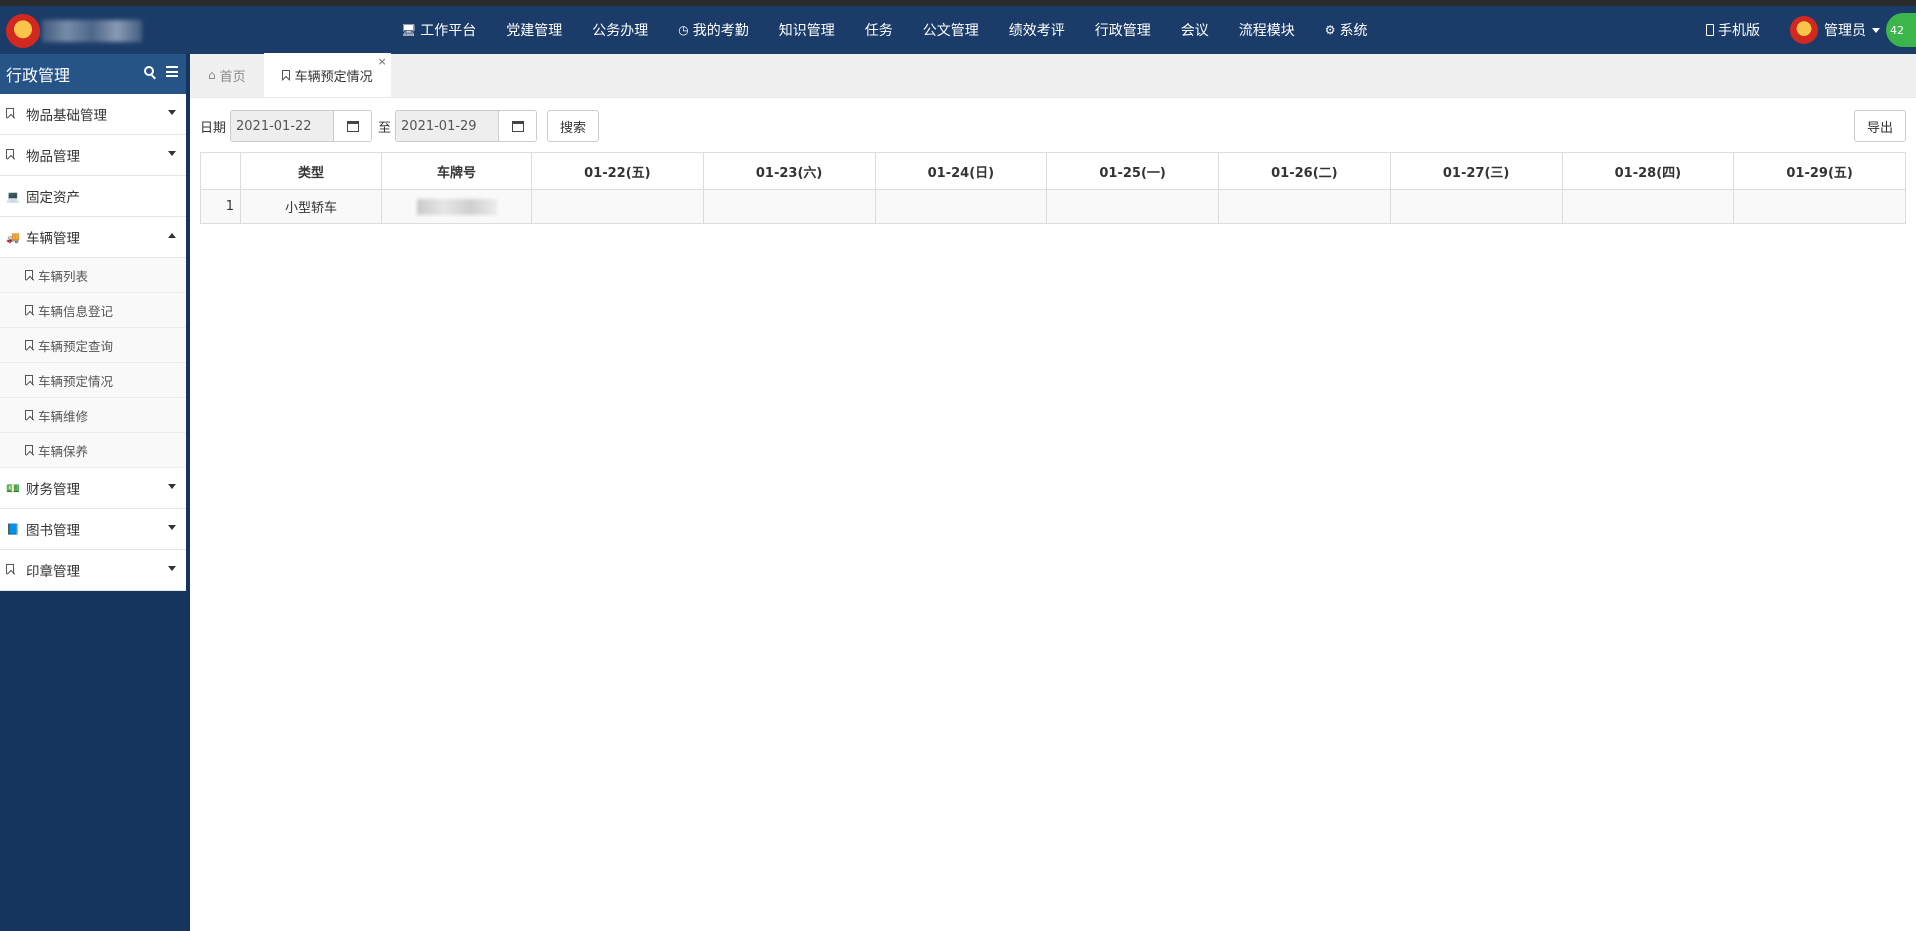  What do you see at coordinates (713, 30) in the screenshot?
I see `nav-item-attendance: ◷ 我的考勤` at bounding box center [713, 30].